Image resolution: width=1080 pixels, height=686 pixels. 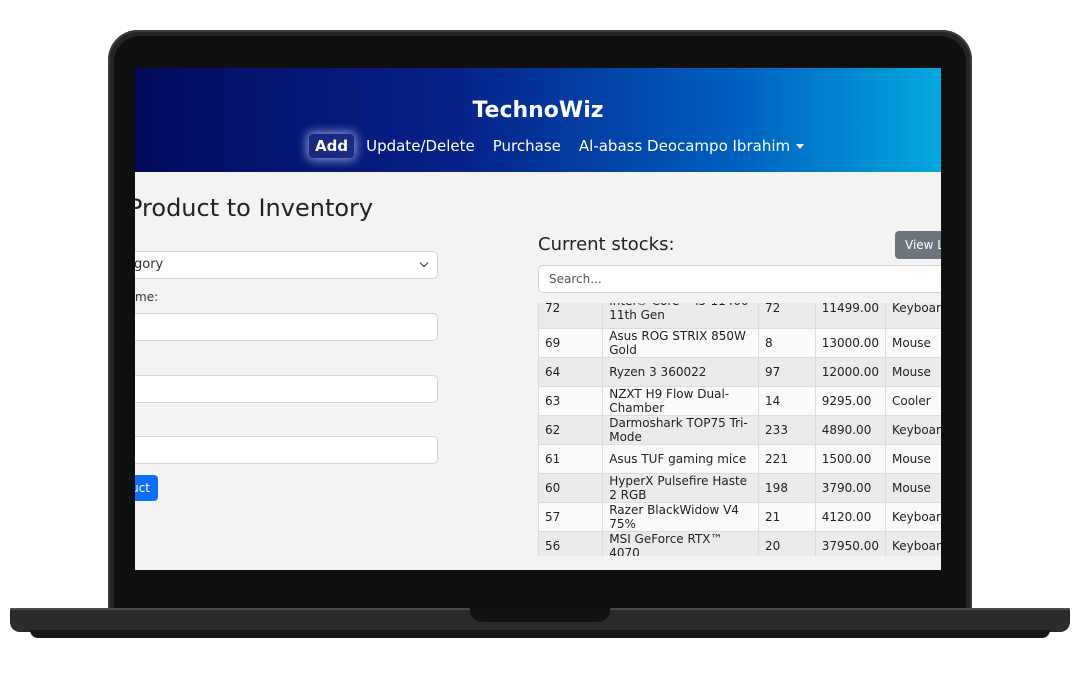 I want to click on table-row: 61 Asus TUF gaming mice 221 1500.00 Mouse, so click(x=739, y=459).